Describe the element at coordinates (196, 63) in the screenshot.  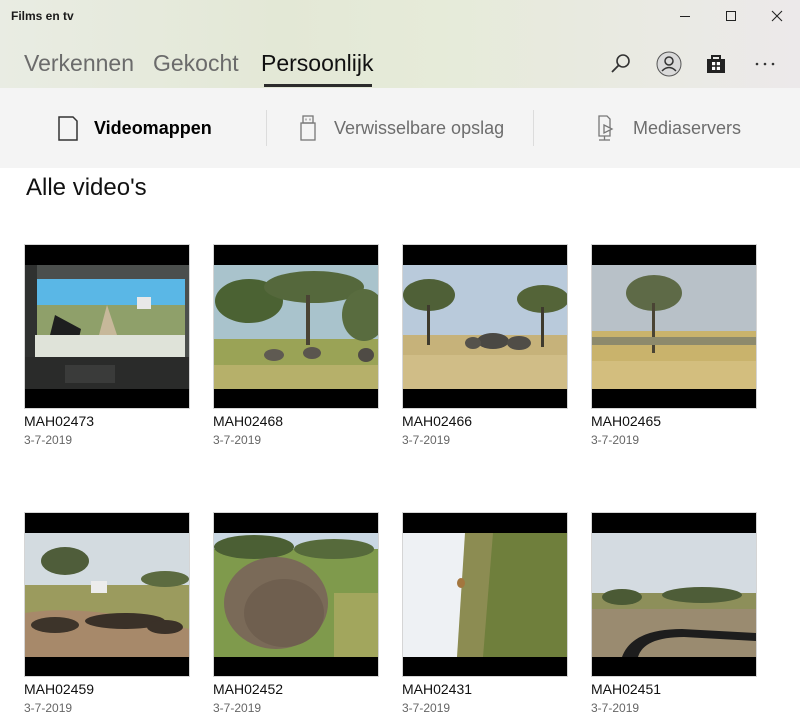
I see `tab-gekocht: Gekocht` at that location.